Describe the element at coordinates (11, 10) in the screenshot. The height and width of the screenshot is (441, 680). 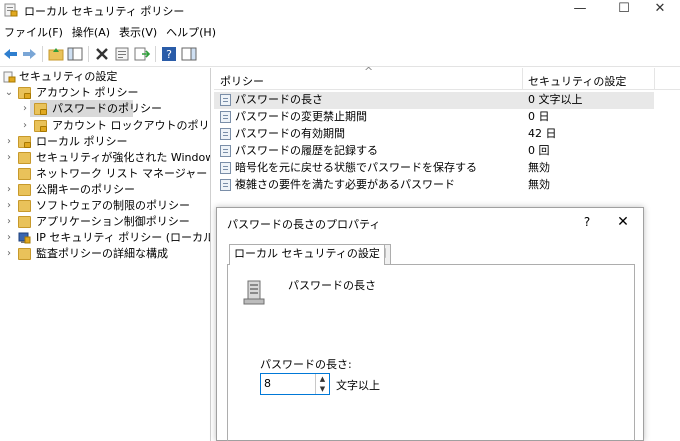
I see `security-policy-icon` at that location.